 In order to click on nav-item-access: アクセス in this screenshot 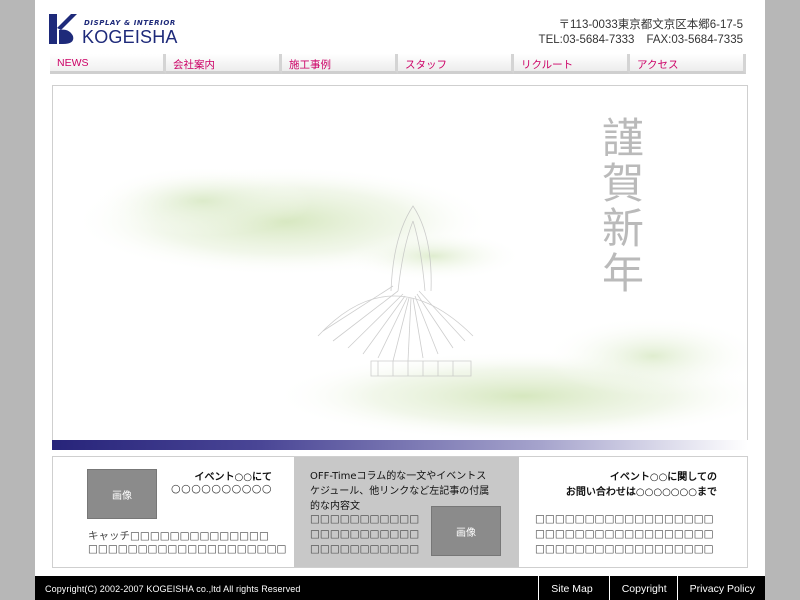, I will do `click(688, 64)`.